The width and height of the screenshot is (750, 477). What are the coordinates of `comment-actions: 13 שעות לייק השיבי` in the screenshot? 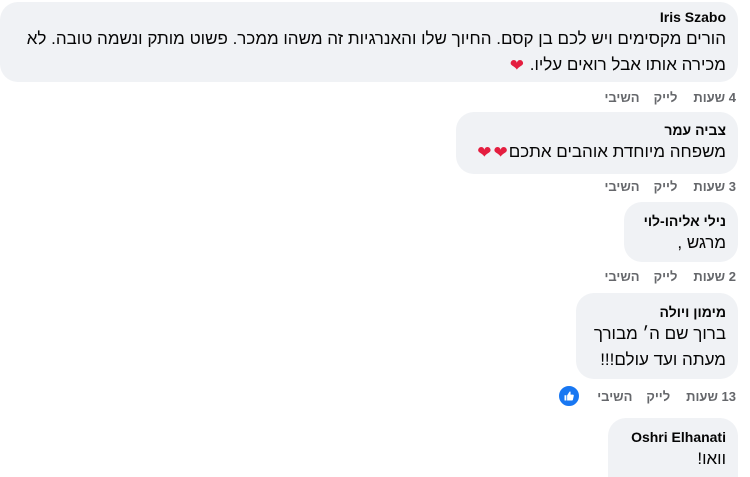 It's located at (646, 396).